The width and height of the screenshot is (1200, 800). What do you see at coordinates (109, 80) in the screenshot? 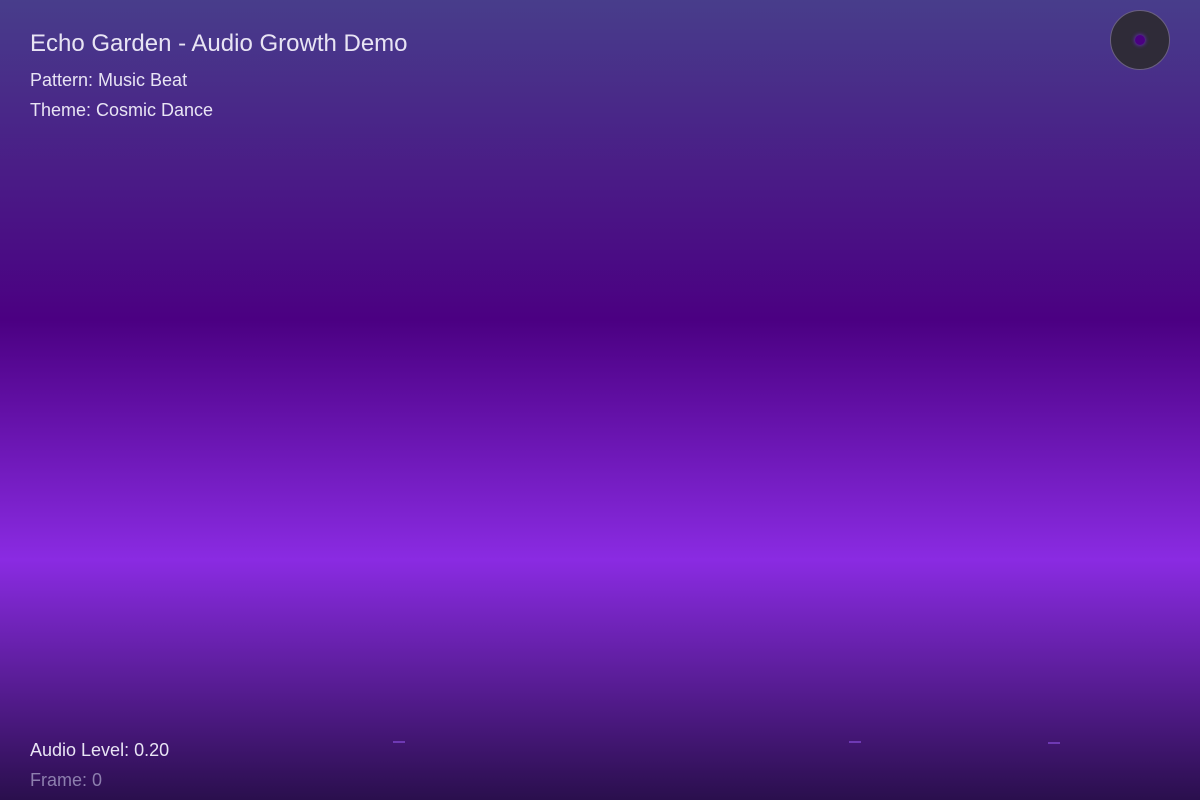
I see `pattern-label: Pattern: Music Beat` at bounding box center [109, 80].